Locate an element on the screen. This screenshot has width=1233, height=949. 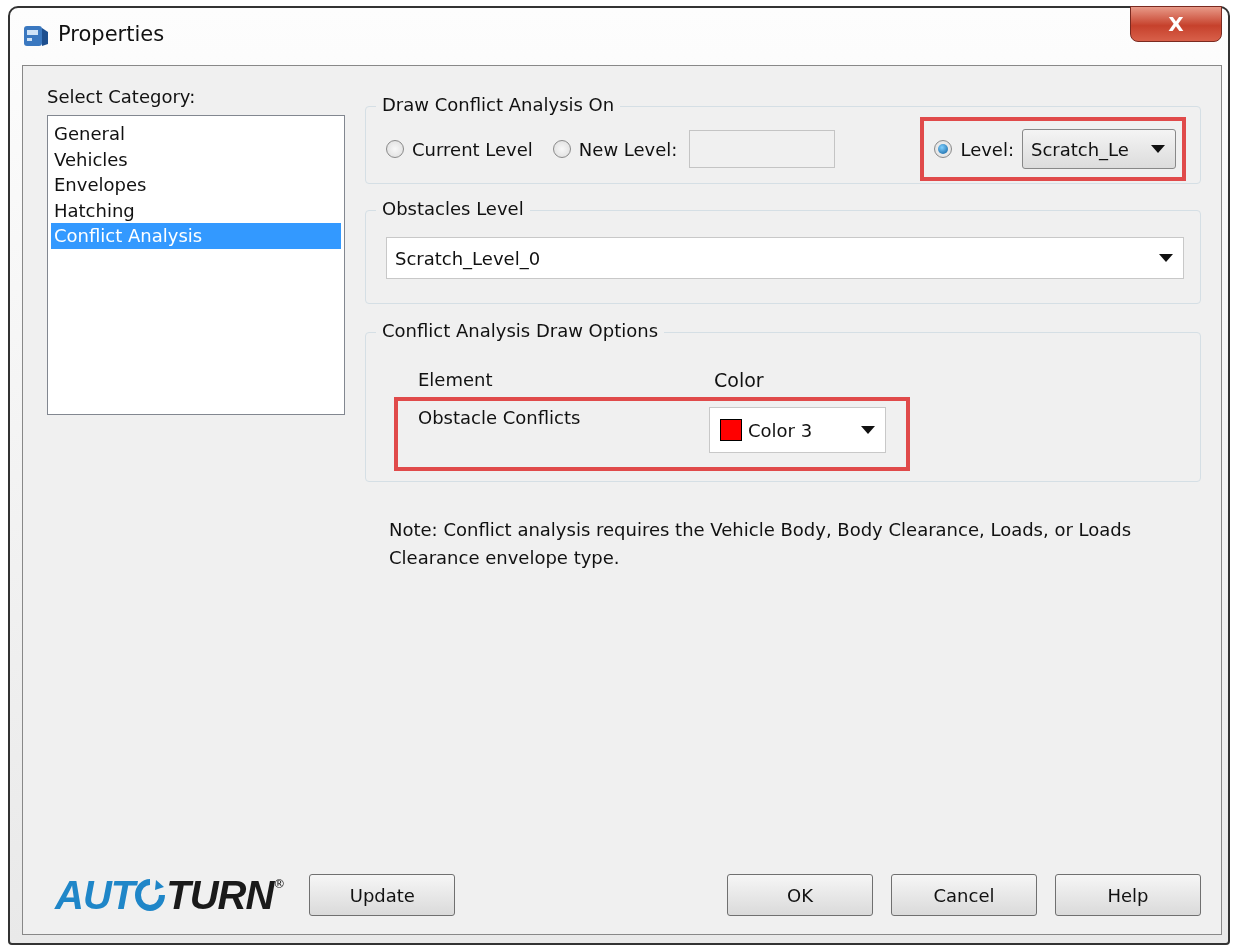
level-dropdown: Scratch_Le is located at coordinates (1099, 149).